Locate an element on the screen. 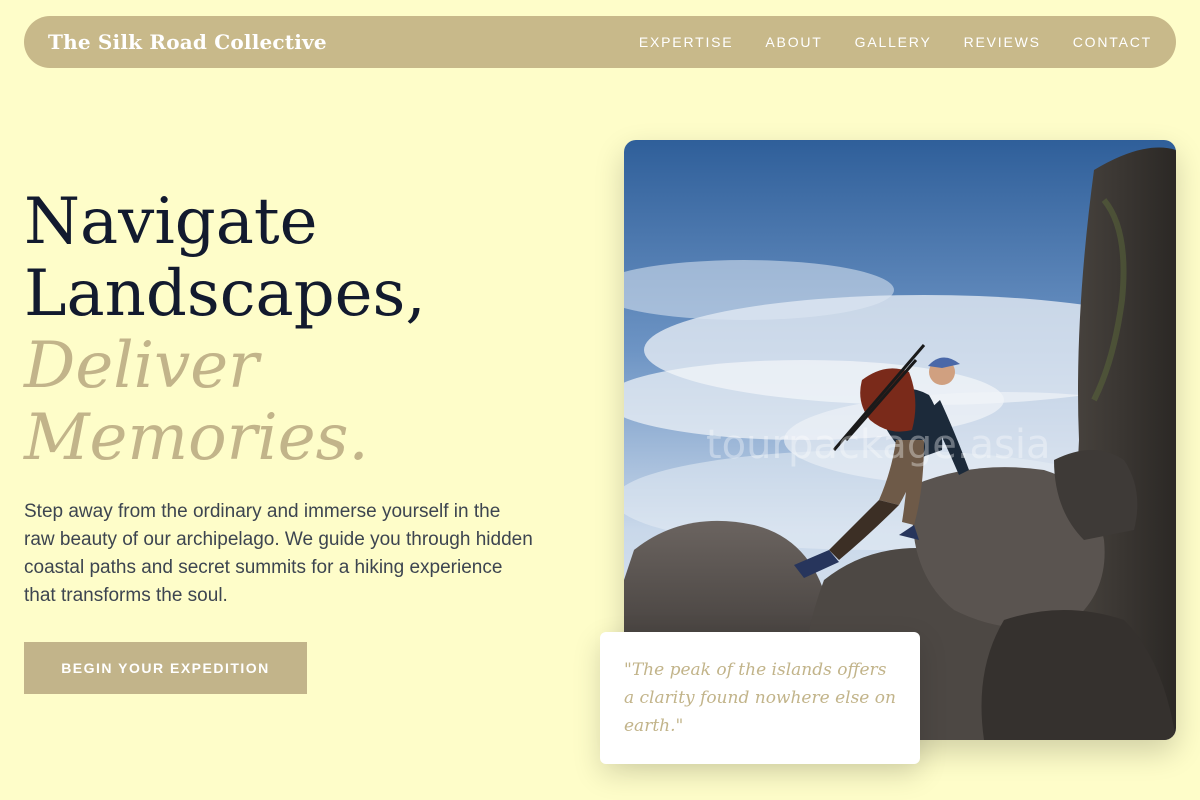 The width and height of the screenshot is (1200, 800). nav-links: EXPERTISE ABOUT GALLERY REVIEWS CONTACT is located at coordinates (895, 42).